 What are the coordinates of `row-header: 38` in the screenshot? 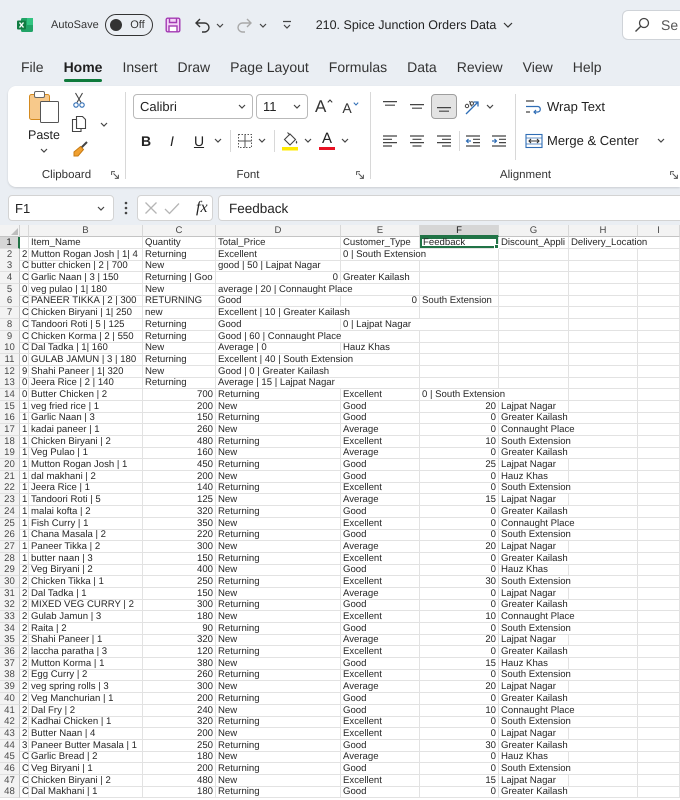 It's located at (10, 675).